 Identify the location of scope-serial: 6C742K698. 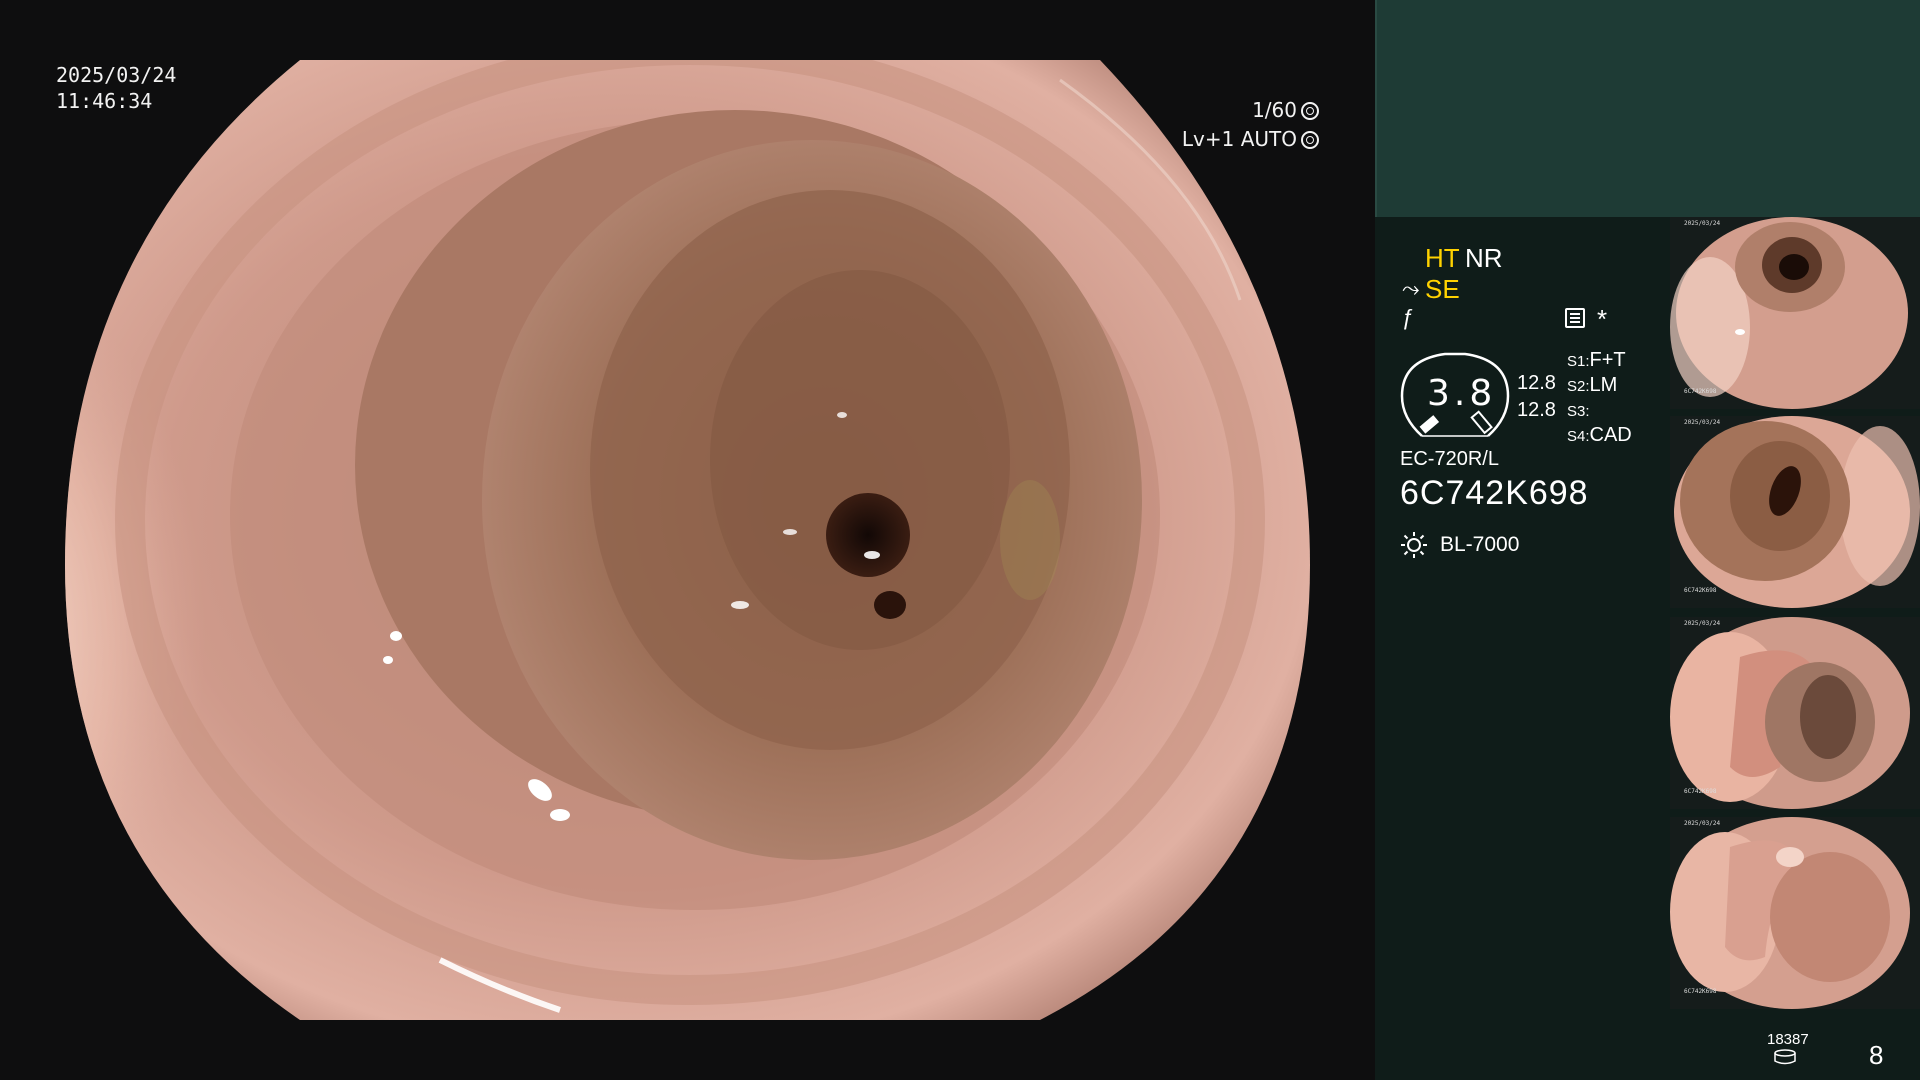
(1494, 493).